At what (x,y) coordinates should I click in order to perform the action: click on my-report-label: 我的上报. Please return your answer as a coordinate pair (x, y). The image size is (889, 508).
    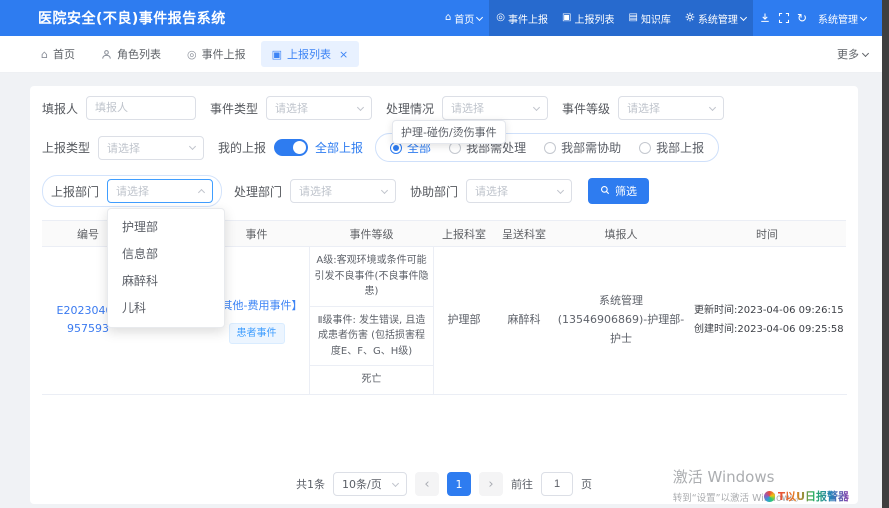
    Looking at the image, I should click on (242, 148).